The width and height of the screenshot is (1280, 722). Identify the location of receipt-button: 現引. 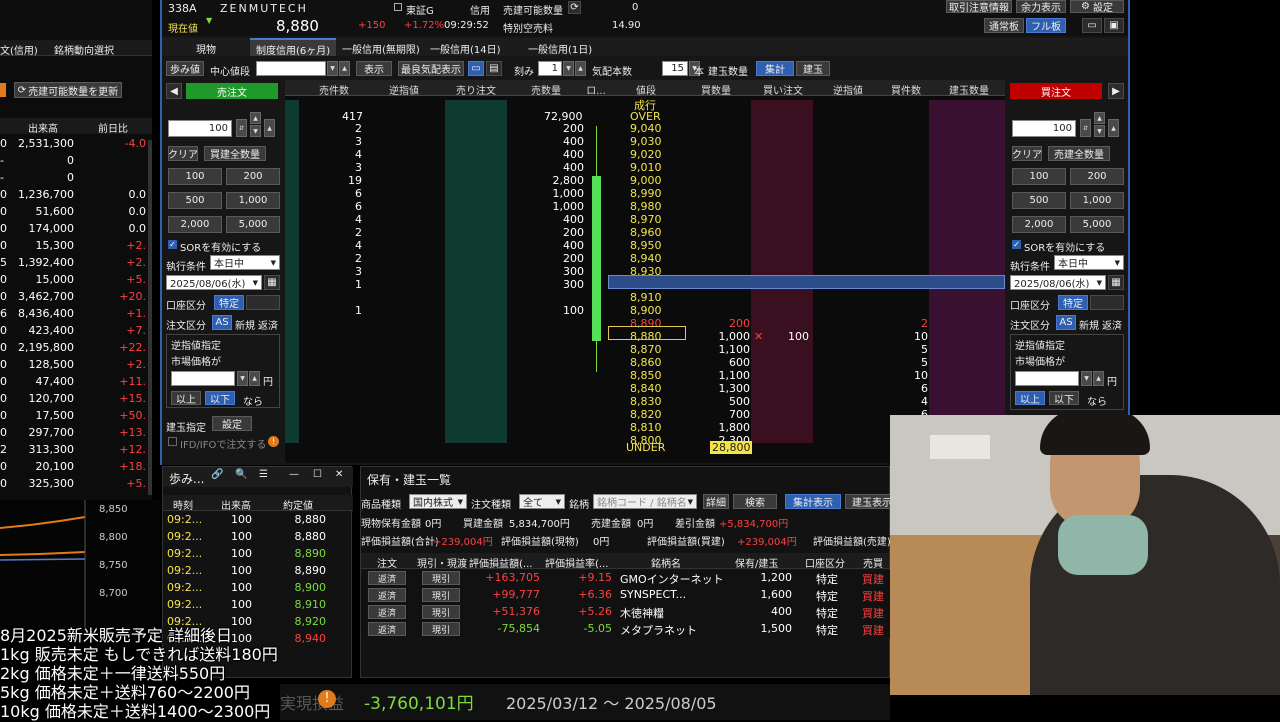
(441, 612).